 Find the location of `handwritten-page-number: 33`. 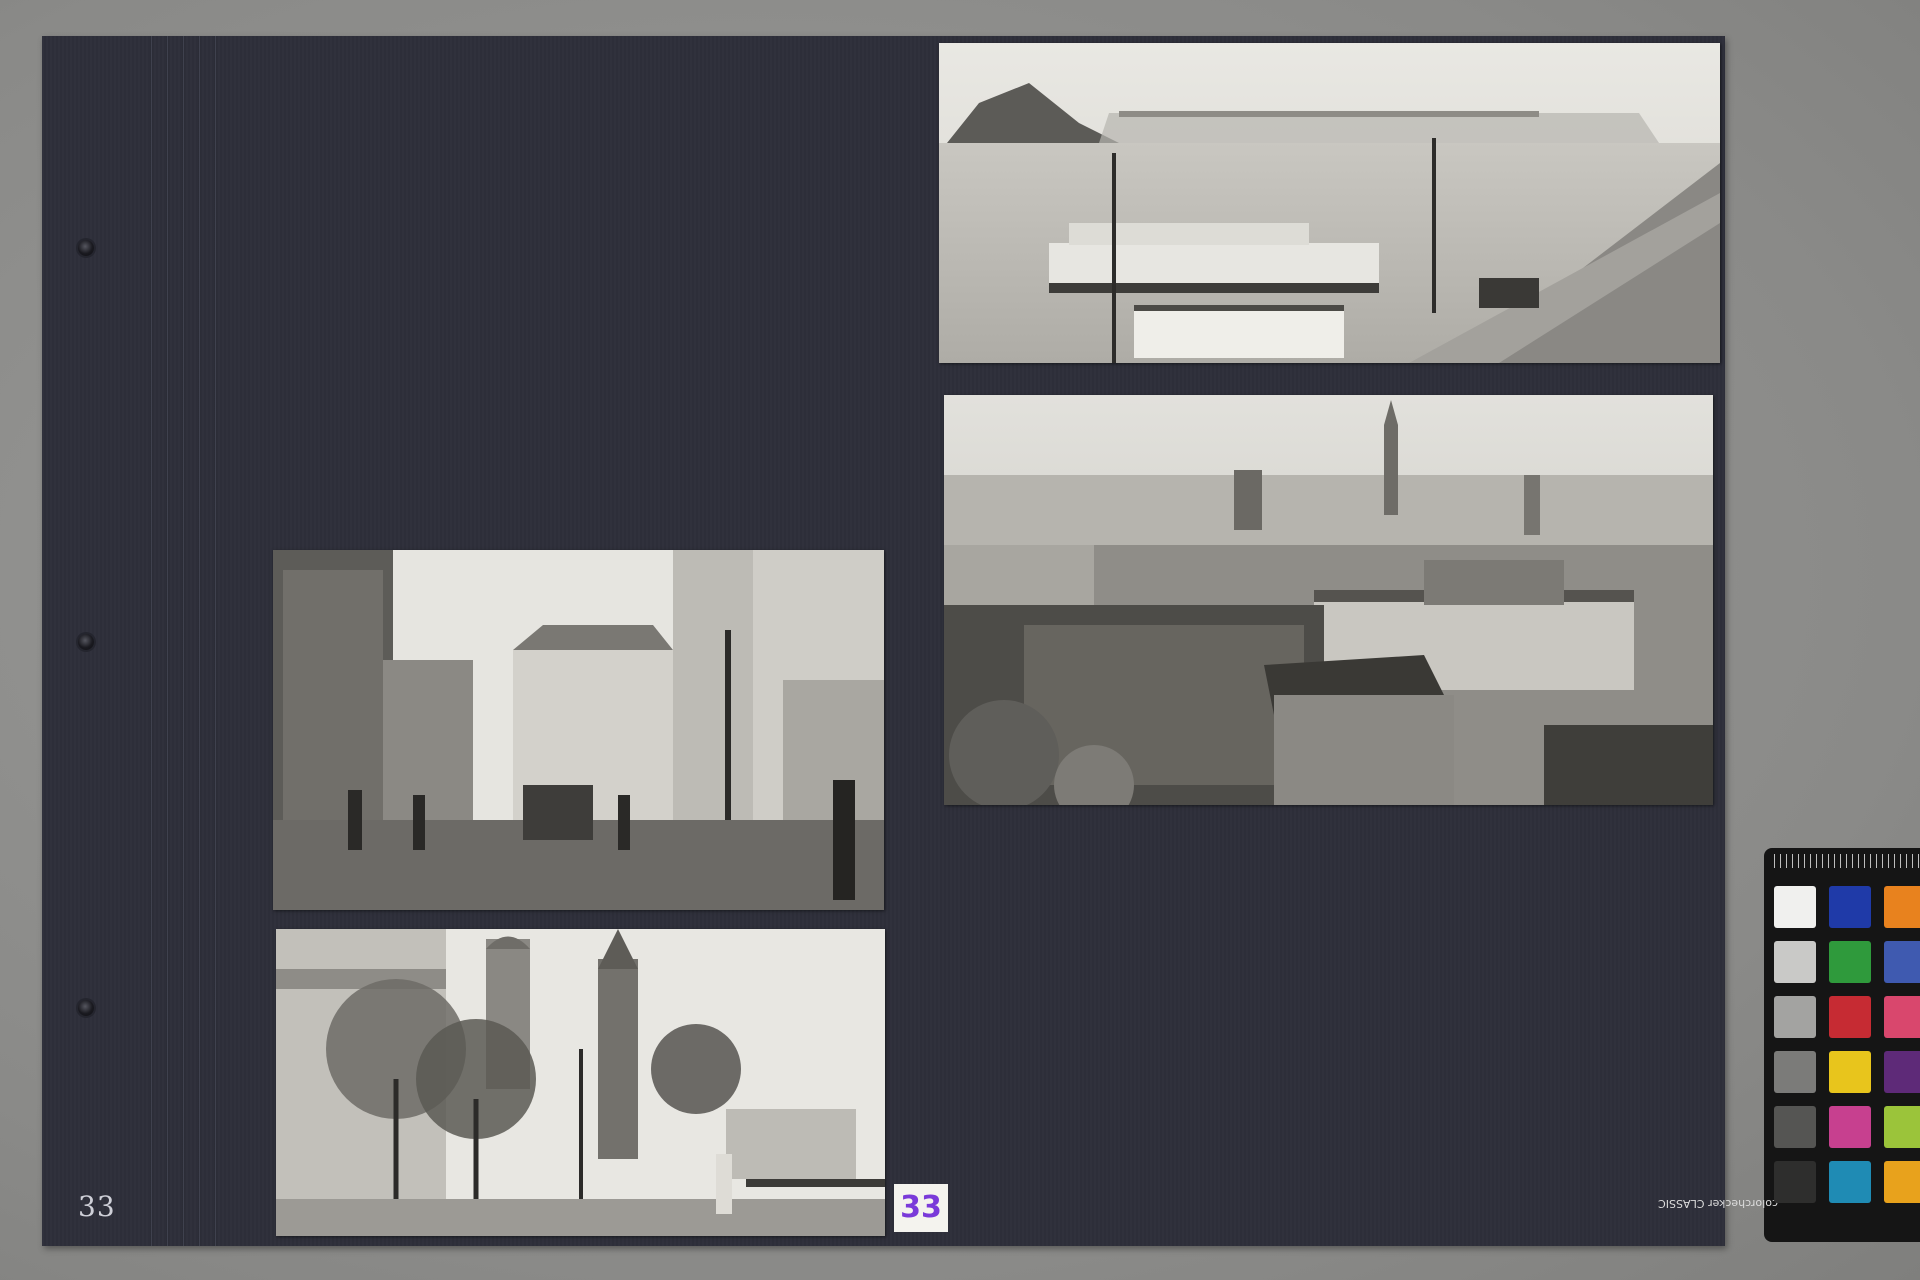

handwritten-page-number: 33 is located at coordinates (97, 1206).